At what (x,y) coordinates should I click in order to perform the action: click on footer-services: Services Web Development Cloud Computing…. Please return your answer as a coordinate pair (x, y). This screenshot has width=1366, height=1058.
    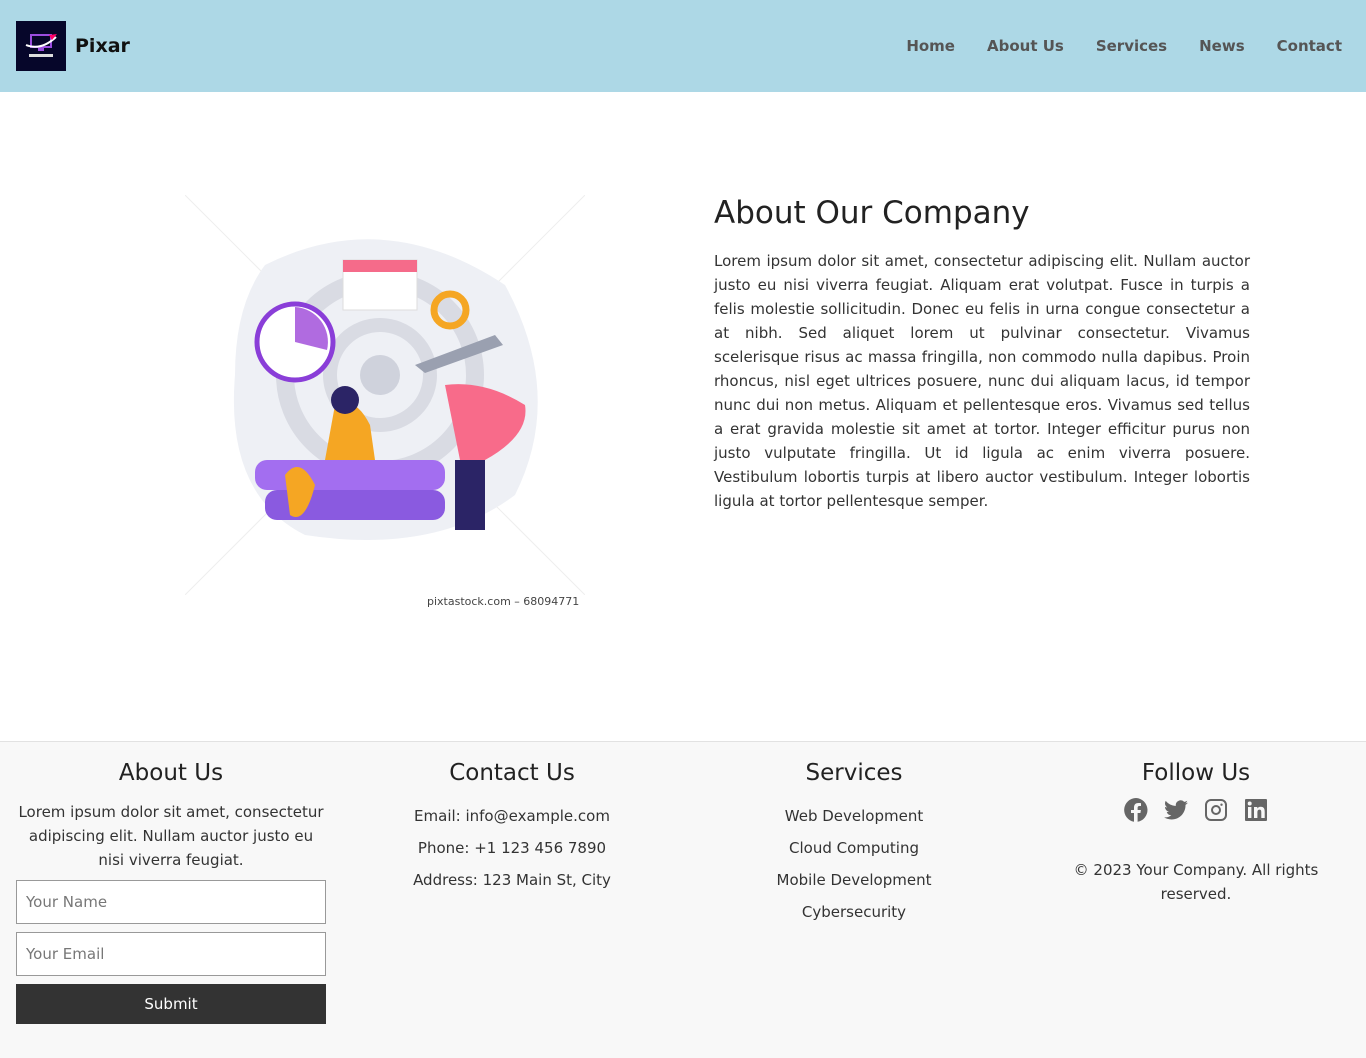
    Looking at the image, I should click on (854, 844).